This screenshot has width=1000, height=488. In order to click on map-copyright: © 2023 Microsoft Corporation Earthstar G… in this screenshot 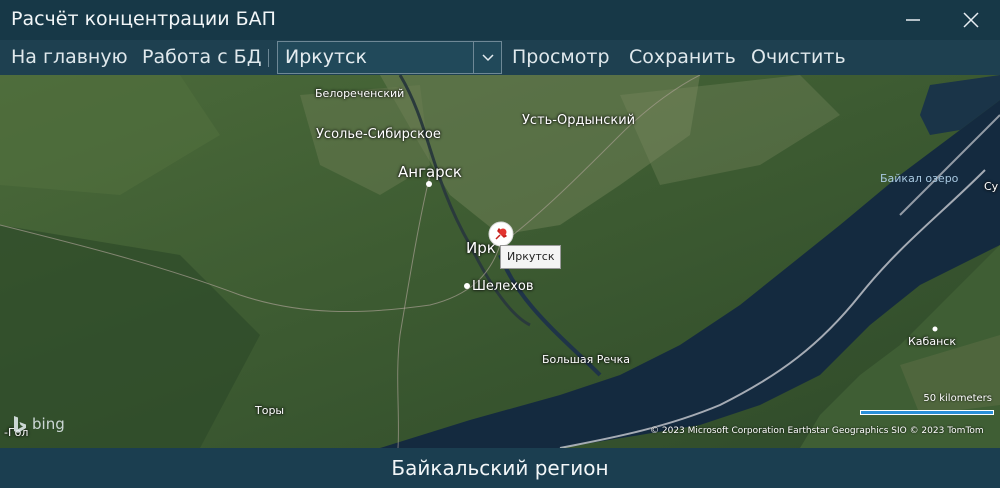, I will do `click(817, 431)`.